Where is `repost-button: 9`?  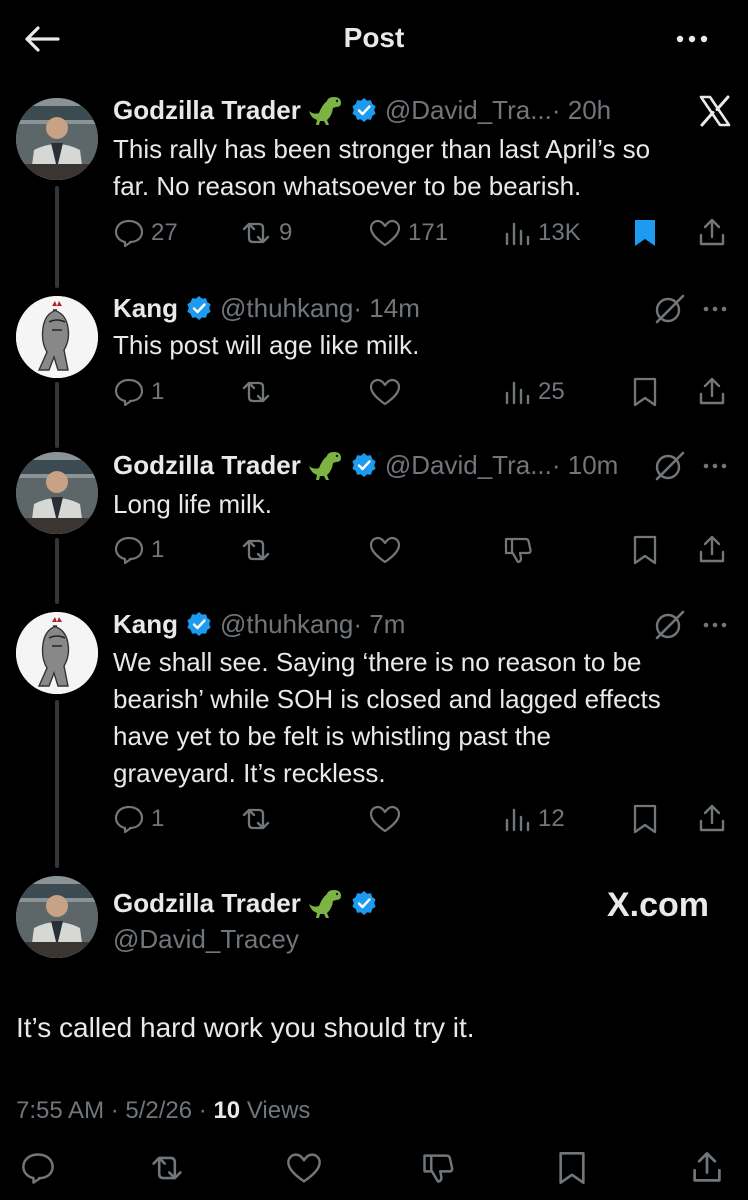 repost-button: 9 is located at coordinates (265, 233).